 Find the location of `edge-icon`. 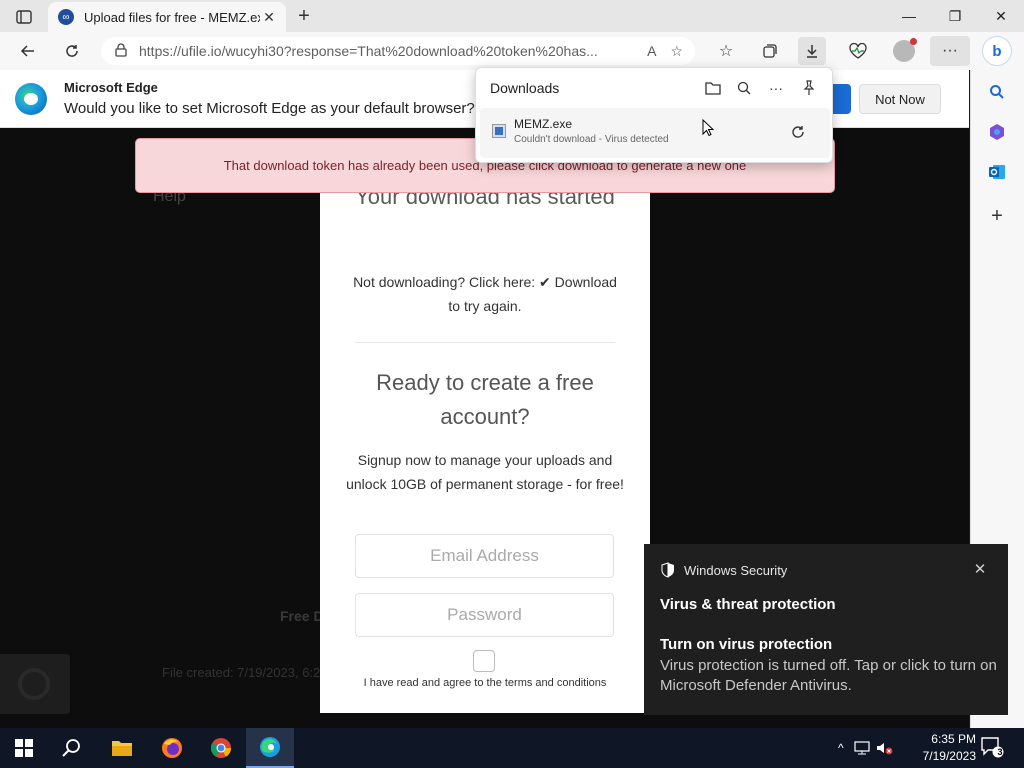

edge-icon is located at coordinates (270, 747).